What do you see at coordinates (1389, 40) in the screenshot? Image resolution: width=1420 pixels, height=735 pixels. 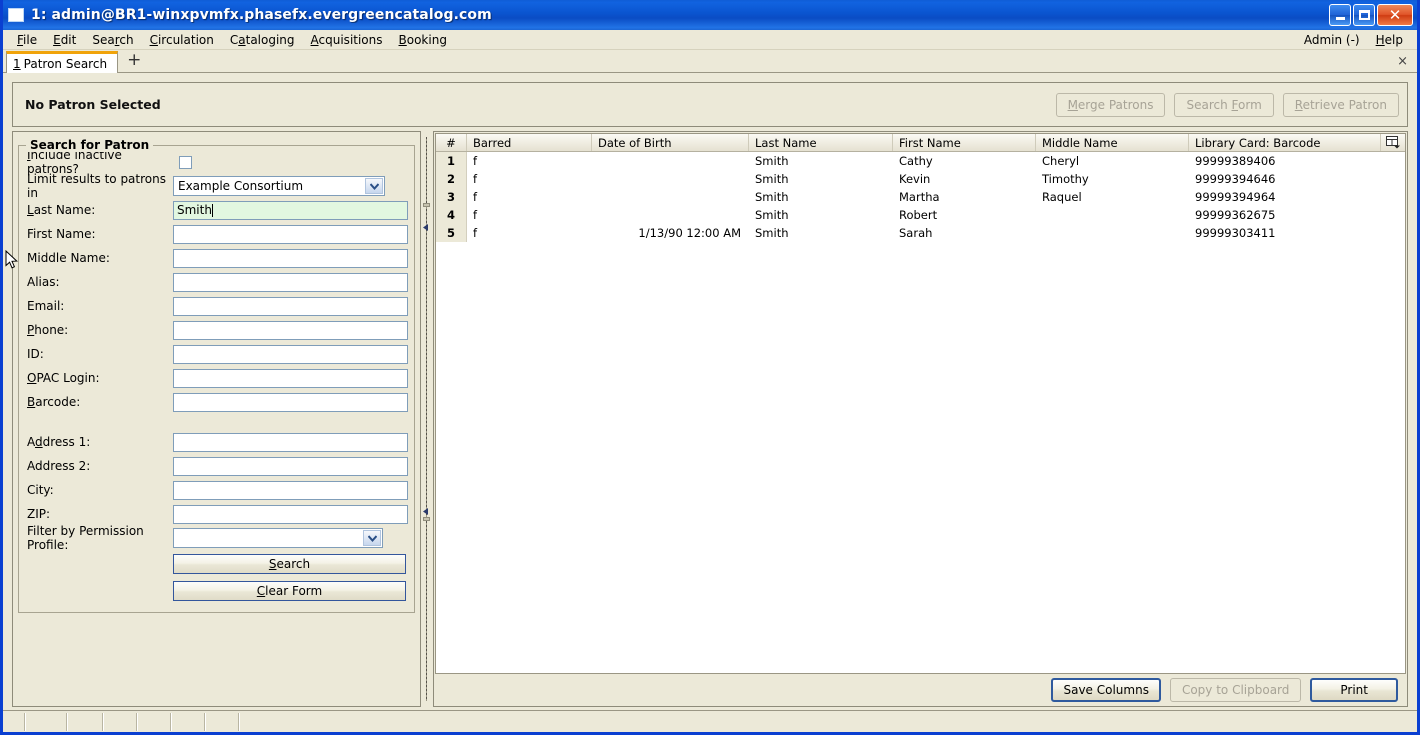 I see `menu-help: Help` at bounding box center [1389, 40].